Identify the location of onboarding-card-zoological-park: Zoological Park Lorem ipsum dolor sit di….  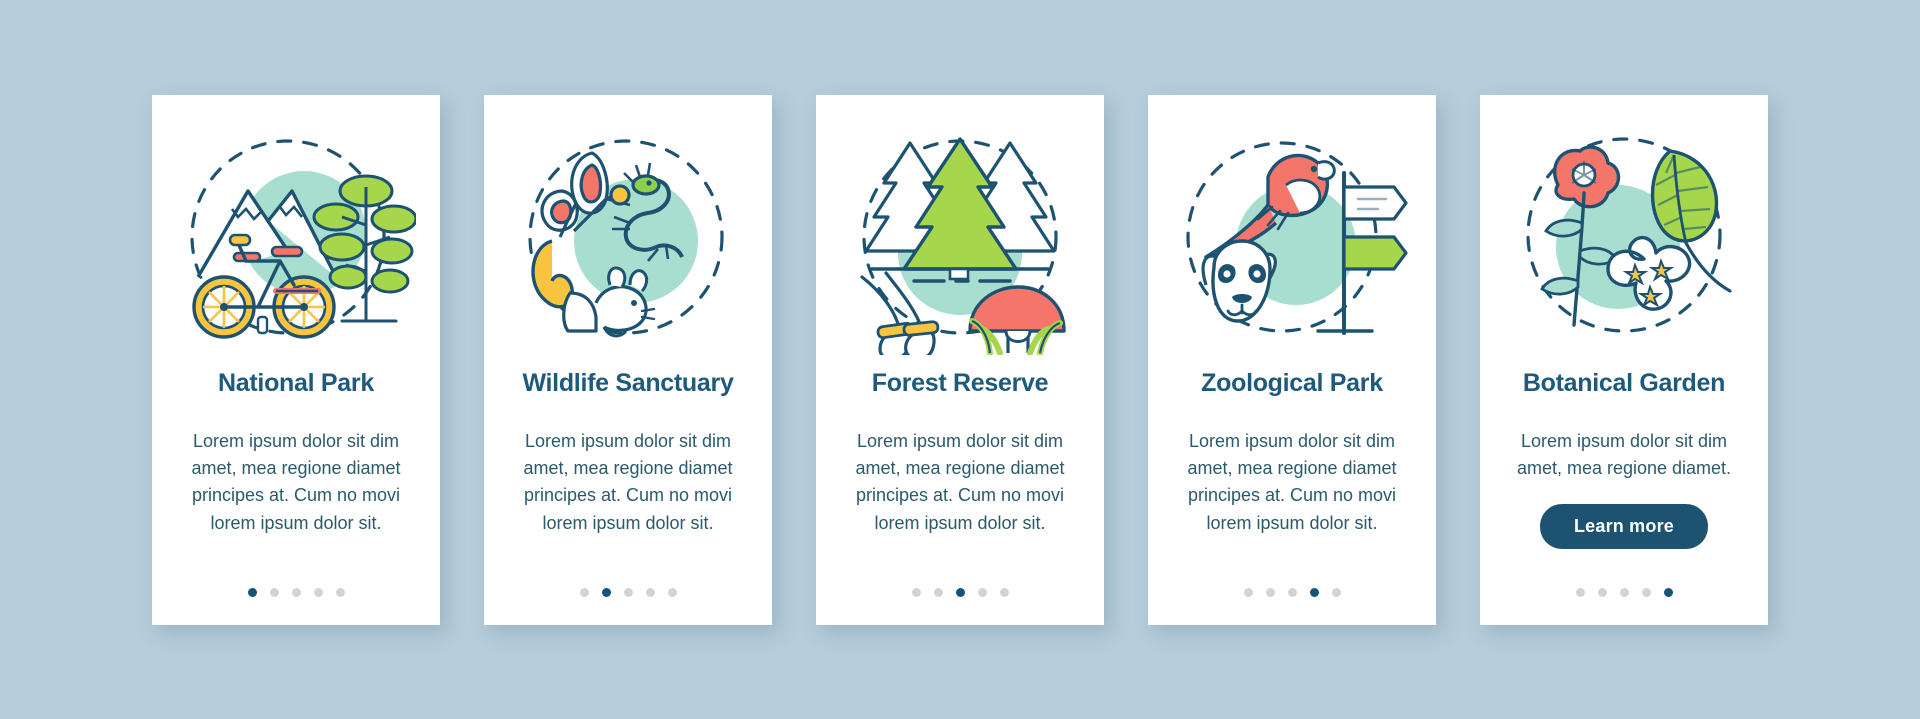
(1292, 359).